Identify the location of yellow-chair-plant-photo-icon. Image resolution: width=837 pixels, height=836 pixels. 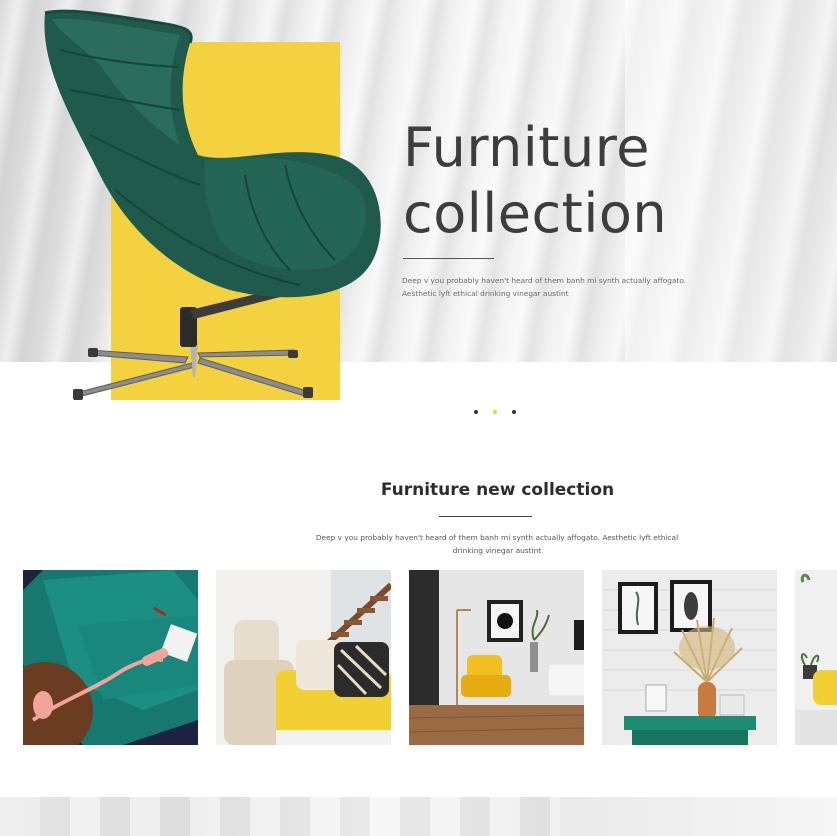
(816, 657).